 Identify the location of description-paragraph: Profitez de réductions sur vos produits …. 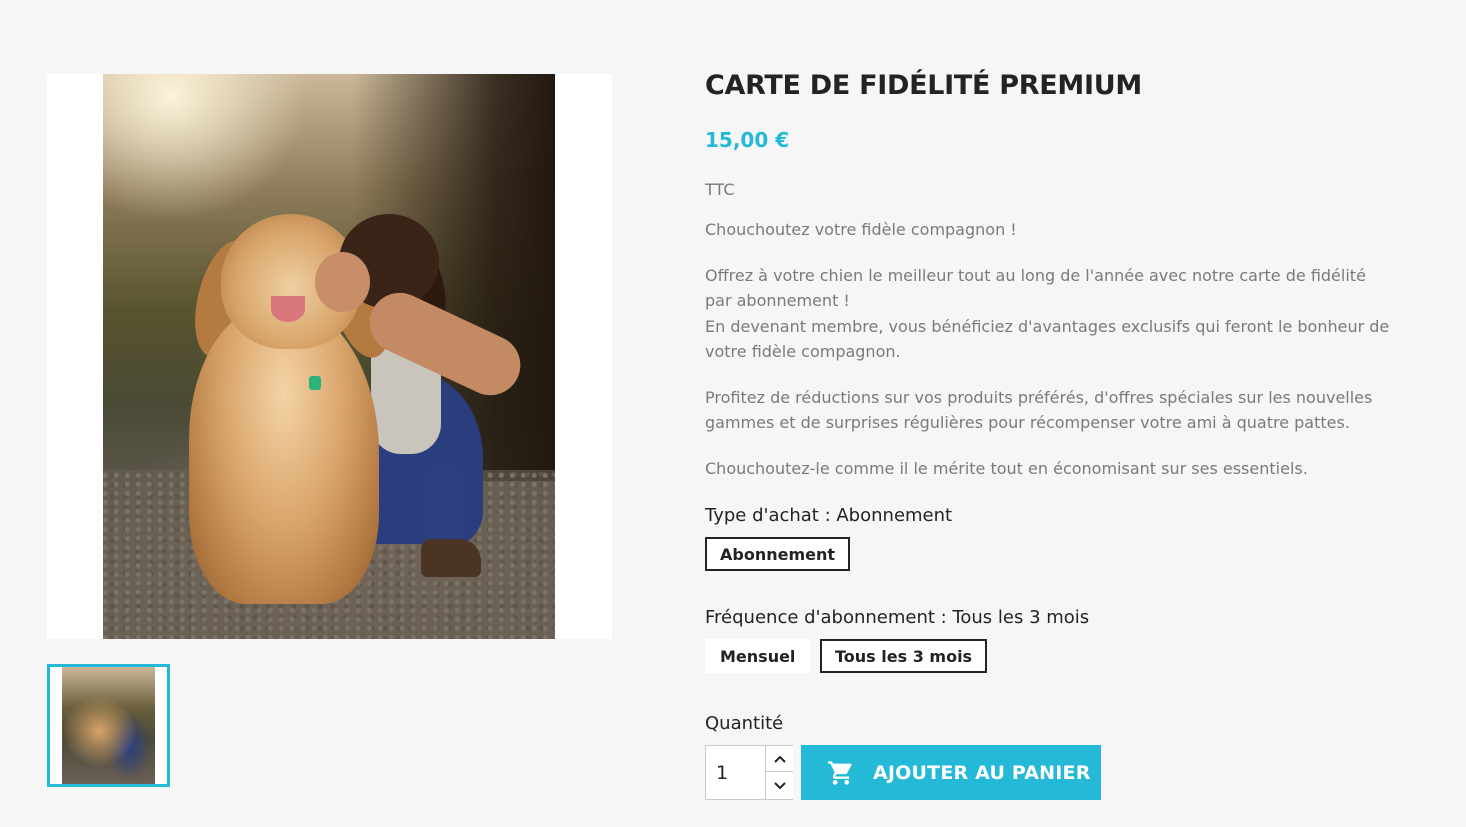
(1039, 410).